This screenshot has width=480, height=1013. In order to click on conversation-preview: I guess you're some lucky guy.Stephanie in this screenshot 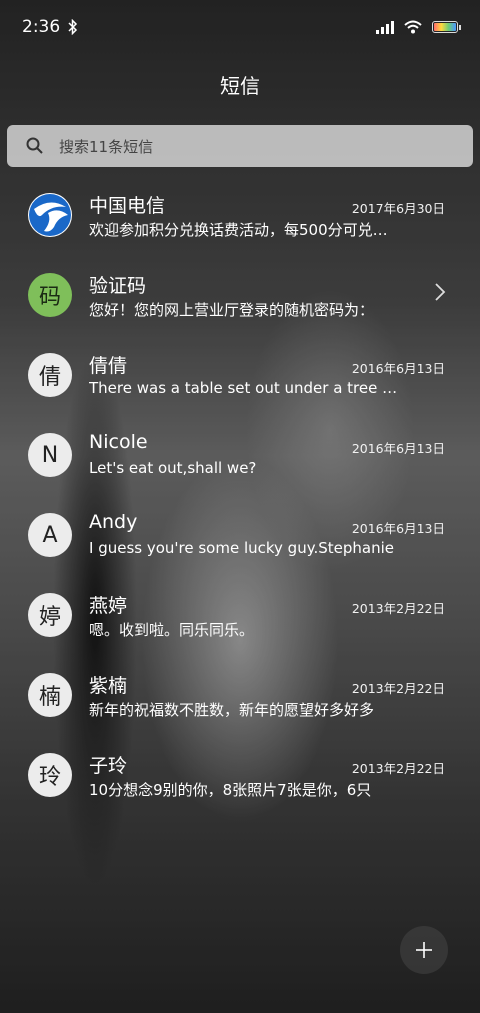, I will do `click(241, 548)`.